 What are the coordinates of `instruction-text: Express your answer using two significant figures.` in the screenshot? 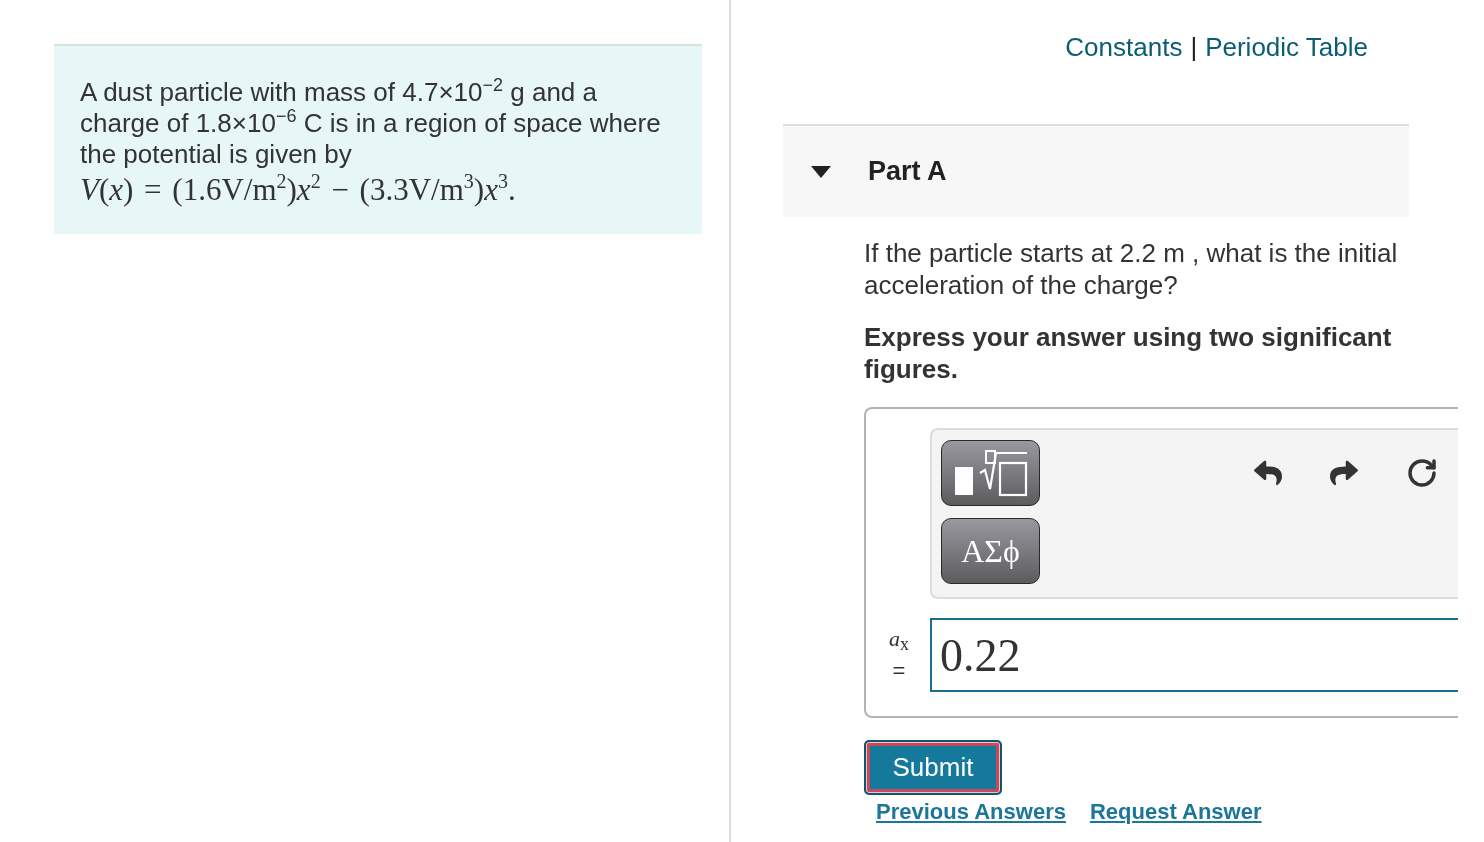 It's located at (1128, 353).